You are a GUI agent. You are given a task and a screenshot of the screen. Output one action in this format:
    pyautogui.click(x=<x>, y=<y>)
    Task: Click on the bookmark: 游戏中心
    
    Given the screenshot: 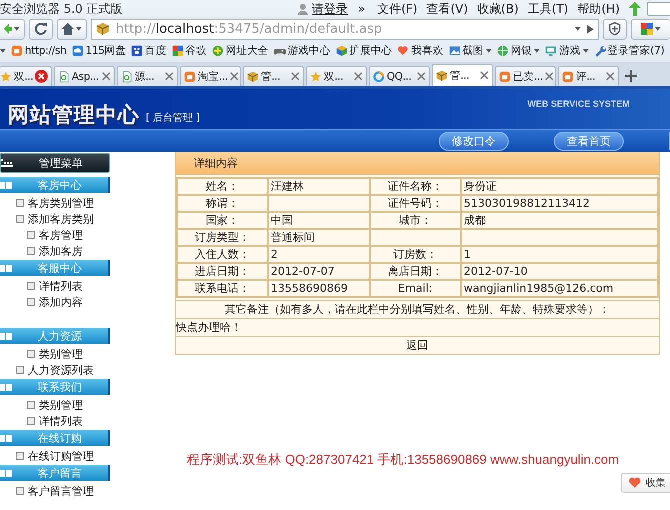 What is the action you would take?
    pyautogui.click(x=302, y=51)
    